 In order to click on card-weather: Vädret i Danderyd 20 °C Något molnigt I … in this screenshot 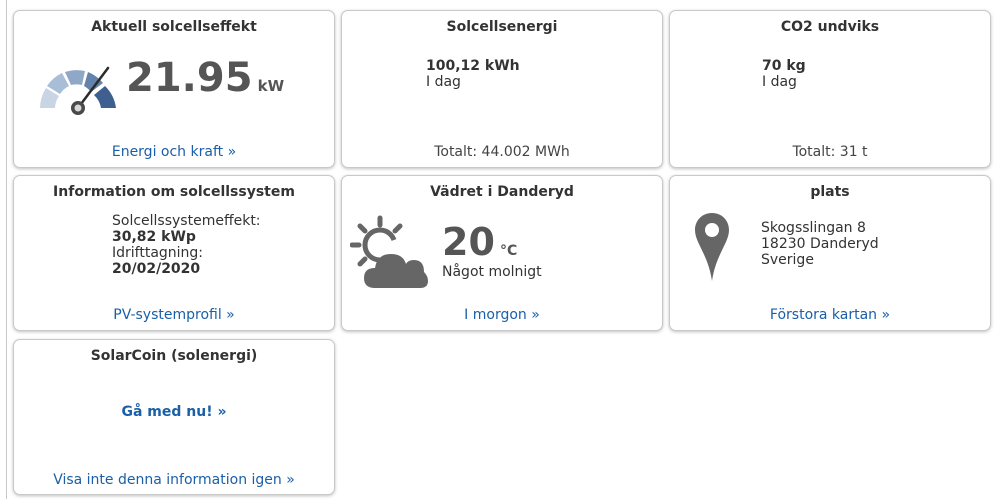, I will do `click(502, 253)`.